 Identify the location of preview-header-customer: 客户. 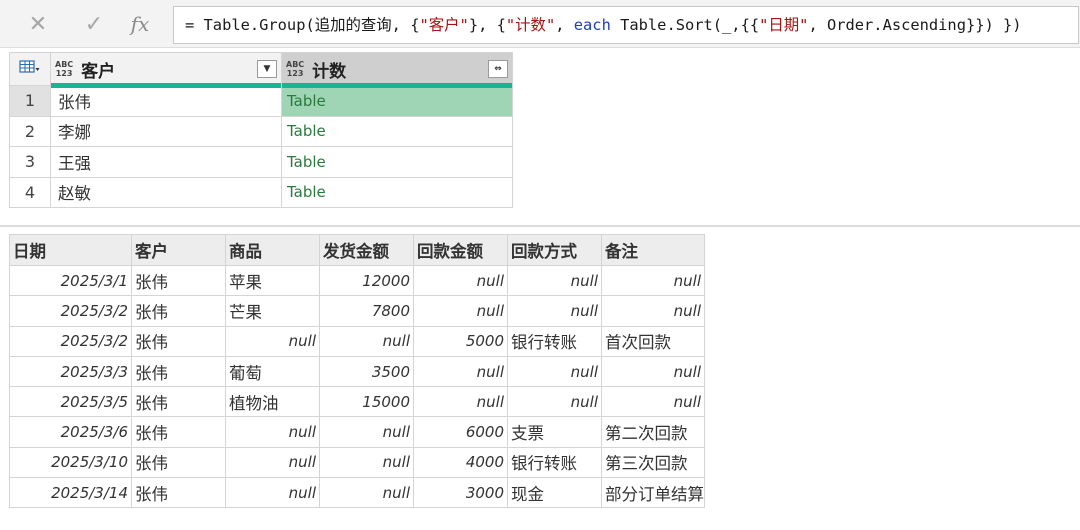
(178, 250).